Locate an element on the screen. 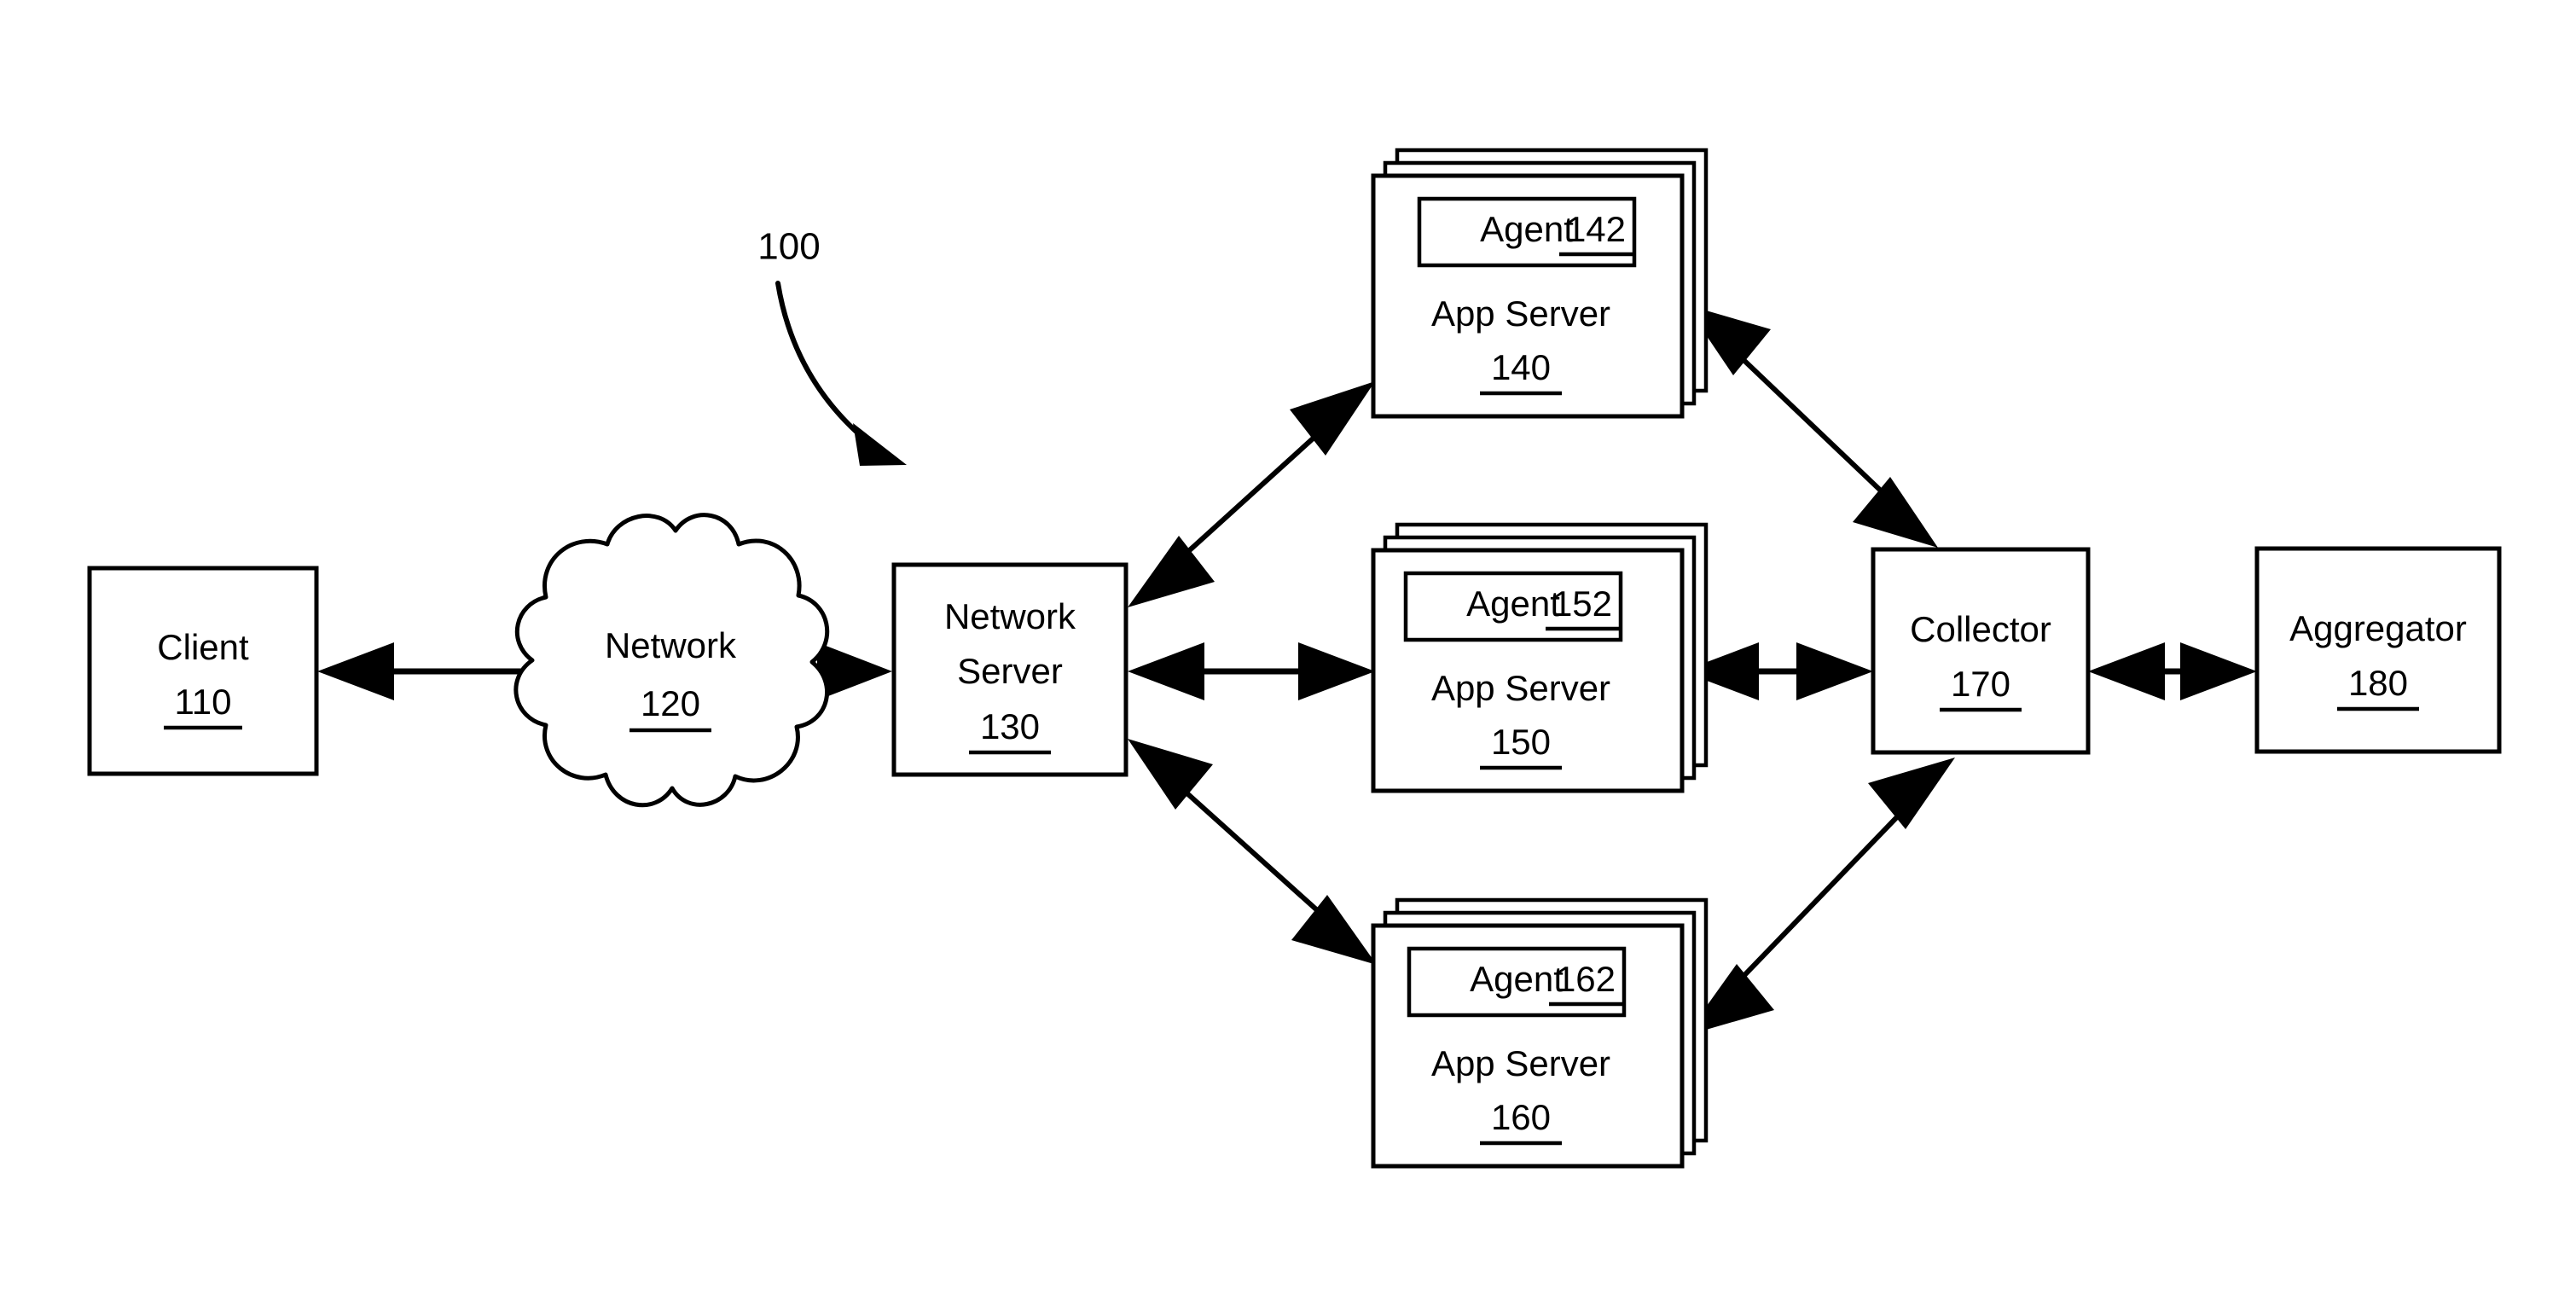 The width and height of the screenshot is (2576, 1289). node-app-server-160: Agent 162 App Server 160 is located at coordinates (1540, 1033).